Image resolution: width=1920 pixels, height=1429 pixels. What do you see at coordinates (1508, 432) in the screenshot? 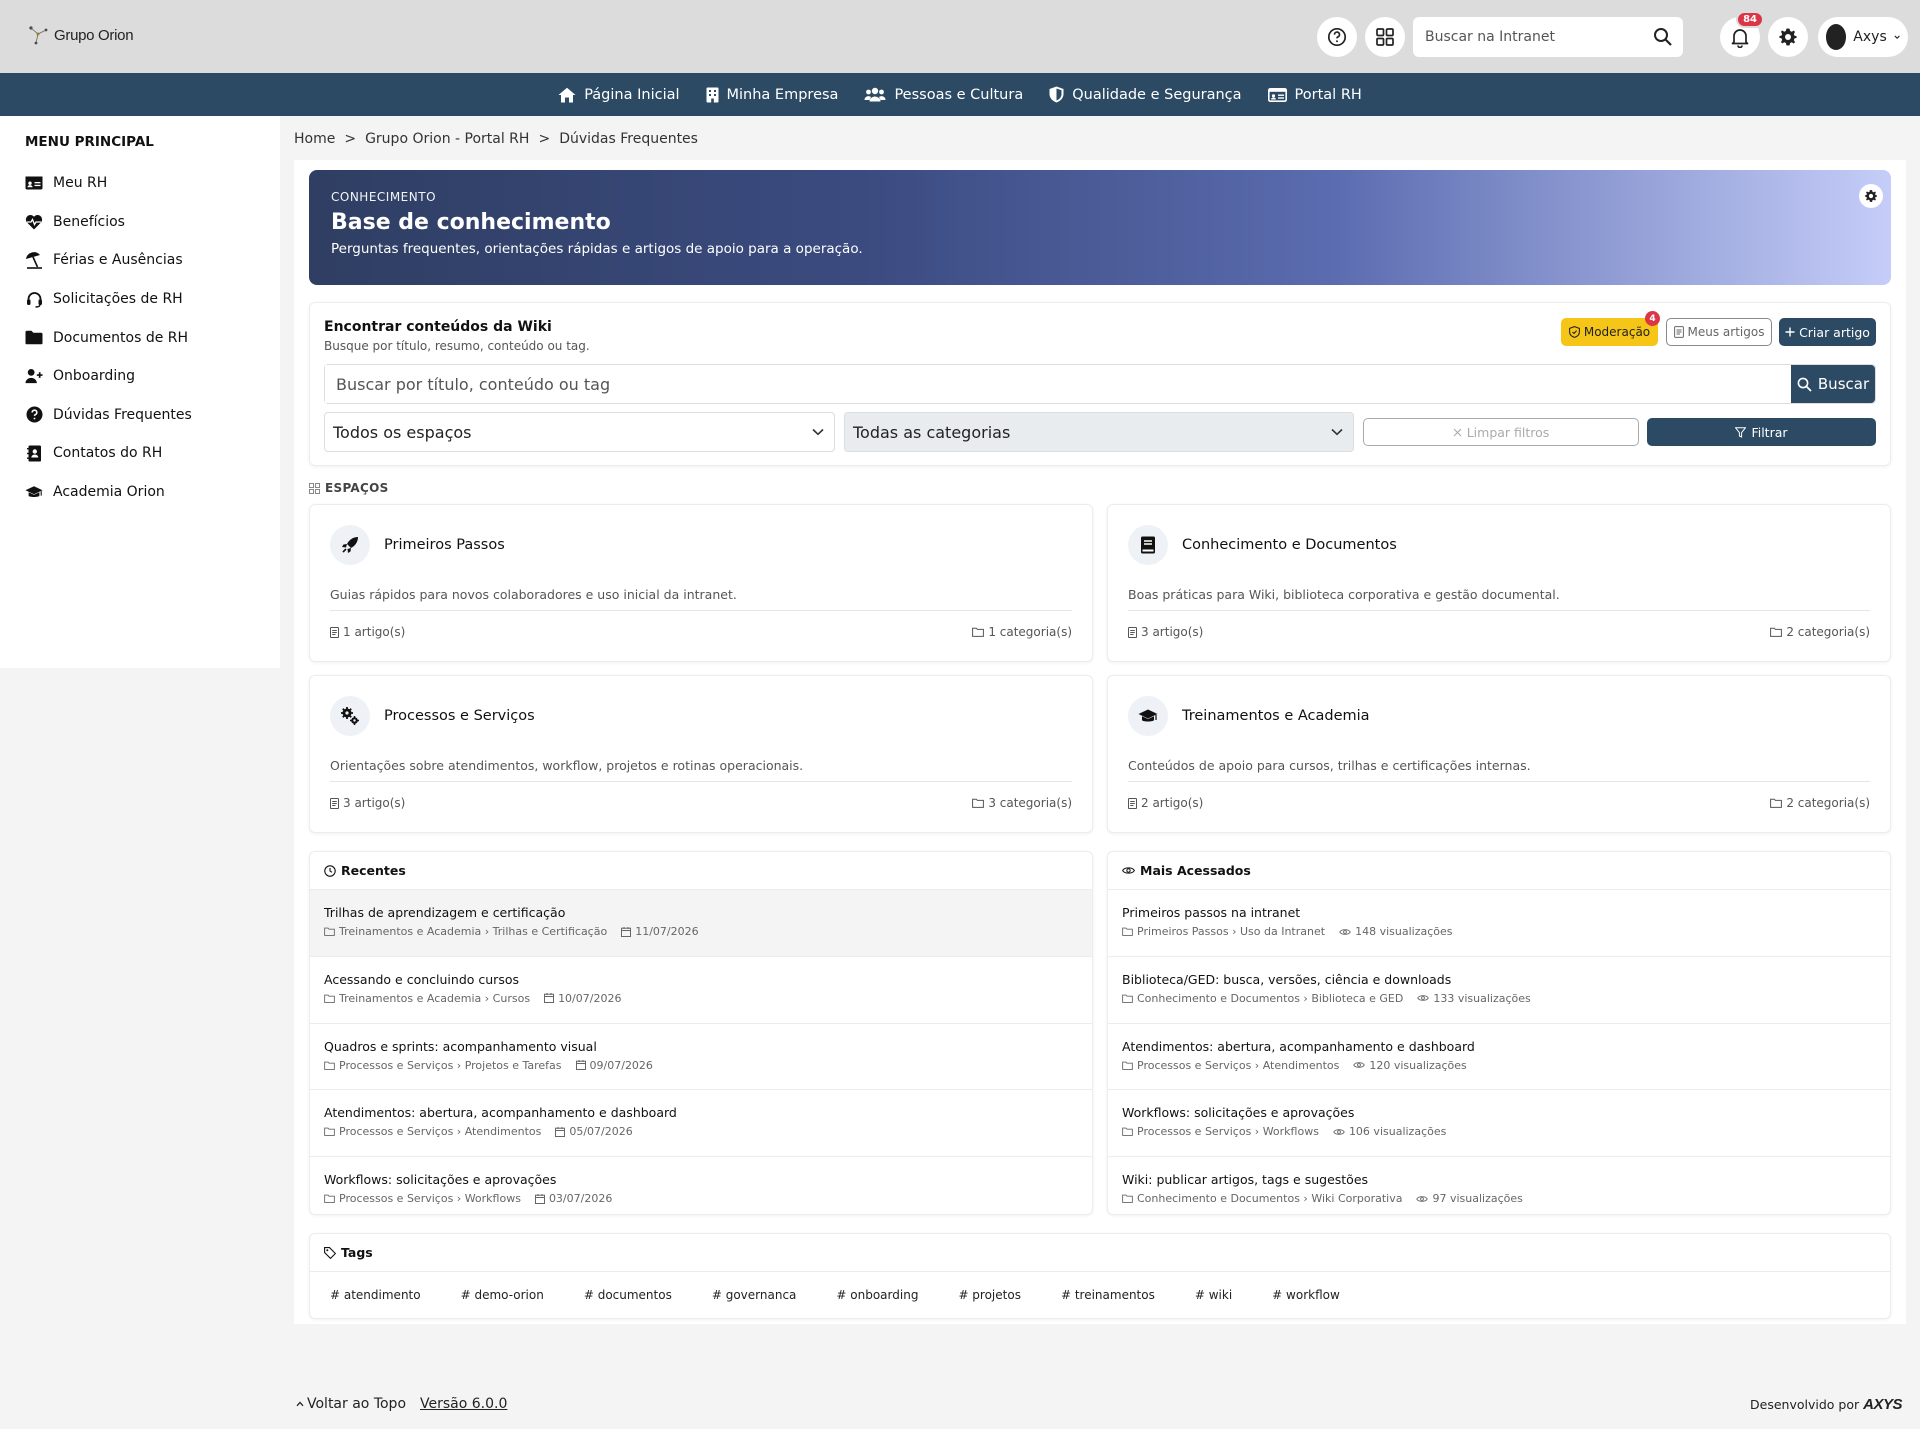
I see `clear-filters-label: Limpar filtros` at bounding box center [1508, 432].